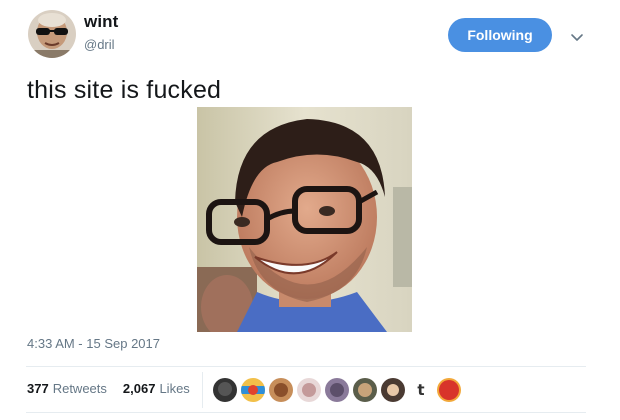 The height and width of the screenshot is (420, 620). What do you see at coordinates (139, 388) in the screenshot?
I see `likes-count: 2,067` at bounding box center [139, 388].